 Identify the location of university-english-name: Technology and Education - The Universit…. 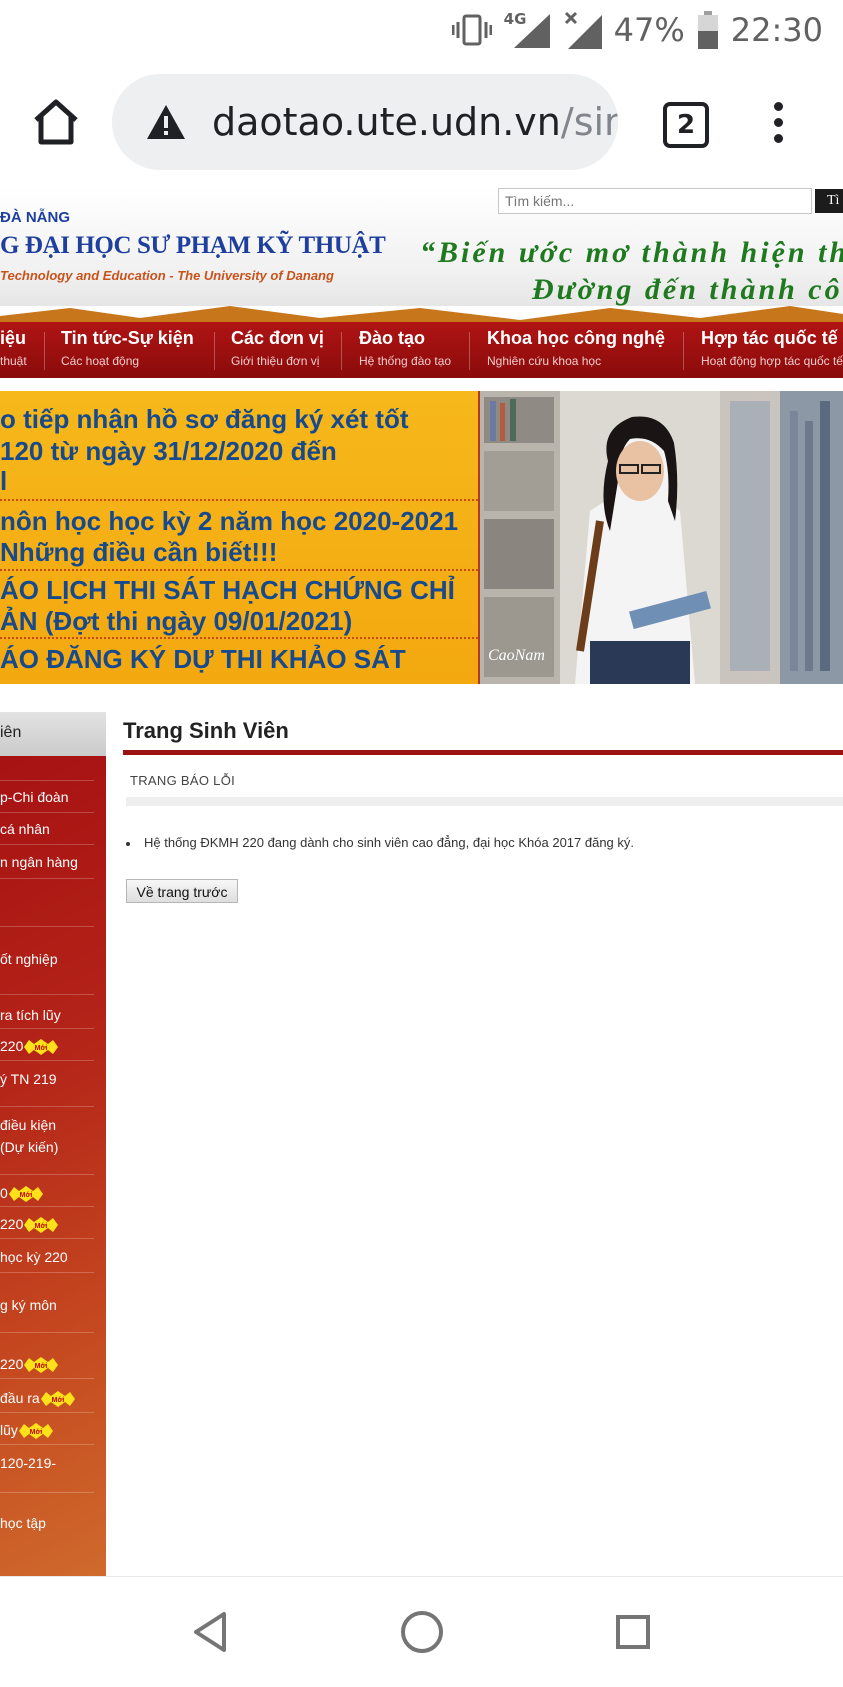
(167, 275).